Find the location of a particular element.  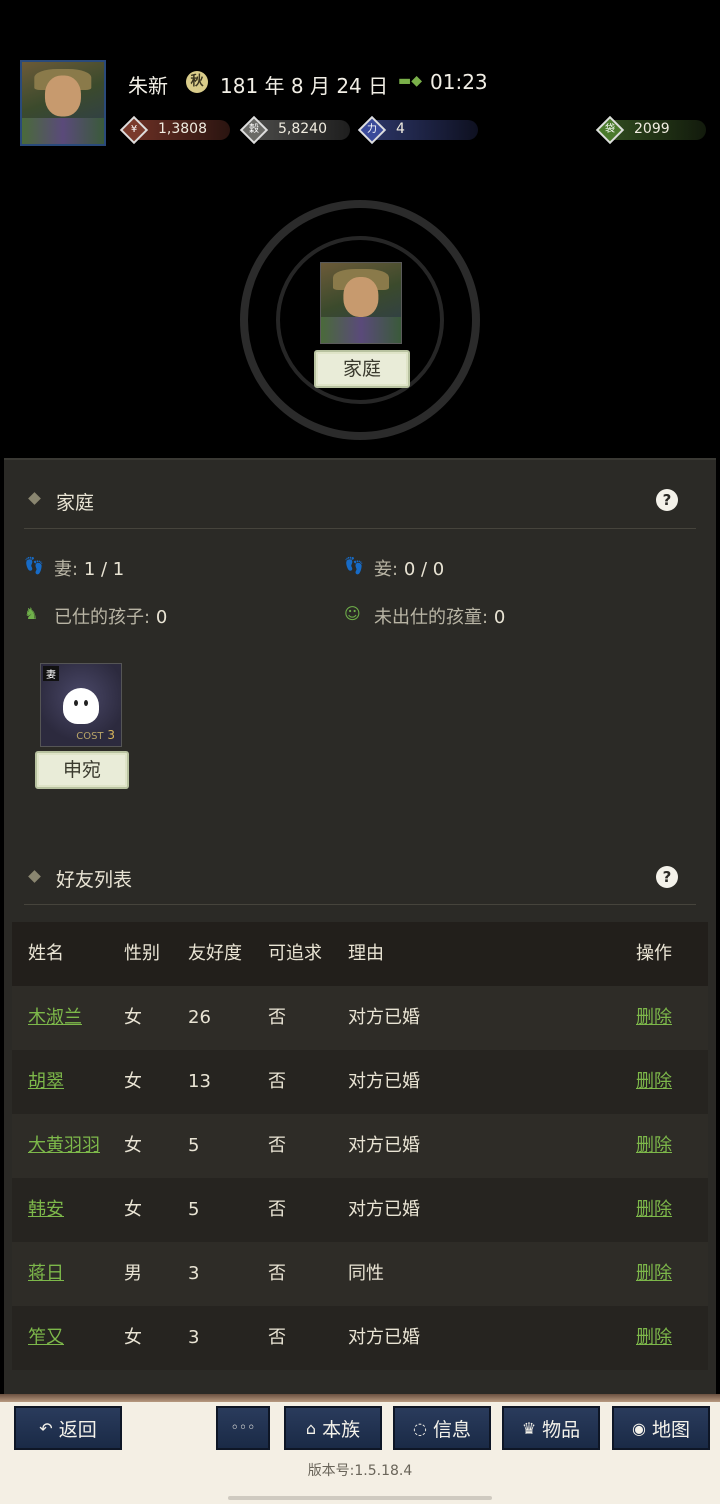

concubine-label: 妾: is located at coordinates (386, 569).